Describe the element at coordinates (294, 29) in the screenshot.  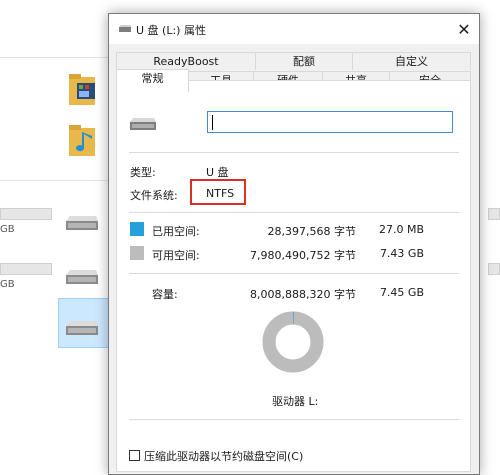
I see `title-bar: U 盘 (L:) 属性 ✕` at that location.